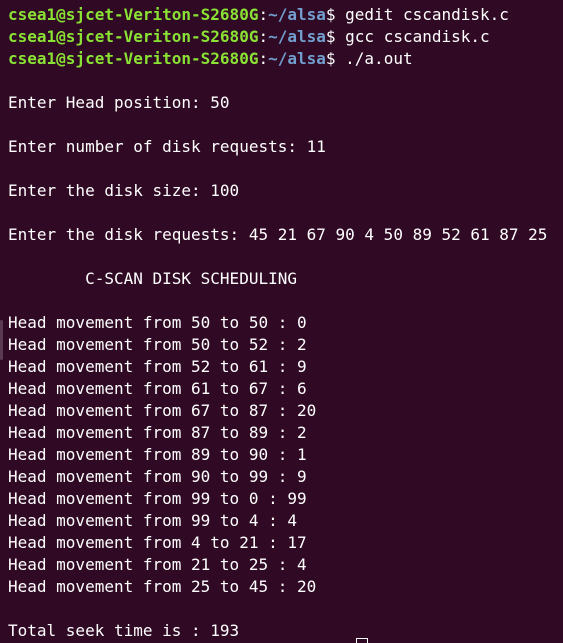  What do you see at coordinates (124, 630) in the screenshot?
I see `output-total-seek-time: Total seek time is : 193` at bounding box center [124, 630].